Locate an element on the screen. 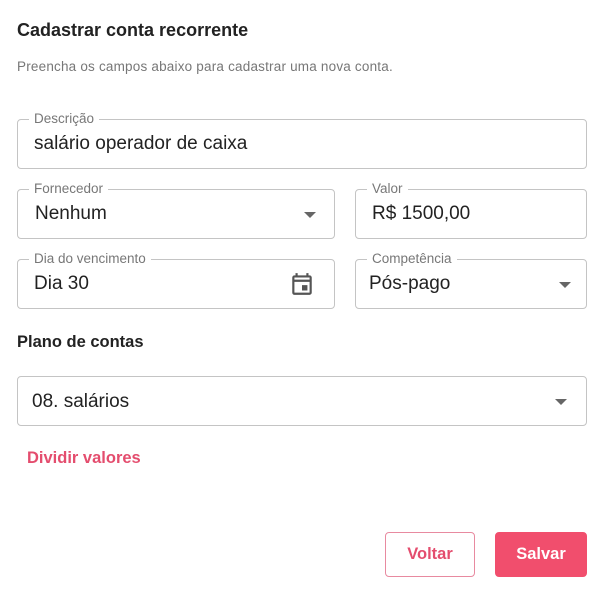  chart-of-accounts-title: Plano de contas is located at coordinates (80, 342).